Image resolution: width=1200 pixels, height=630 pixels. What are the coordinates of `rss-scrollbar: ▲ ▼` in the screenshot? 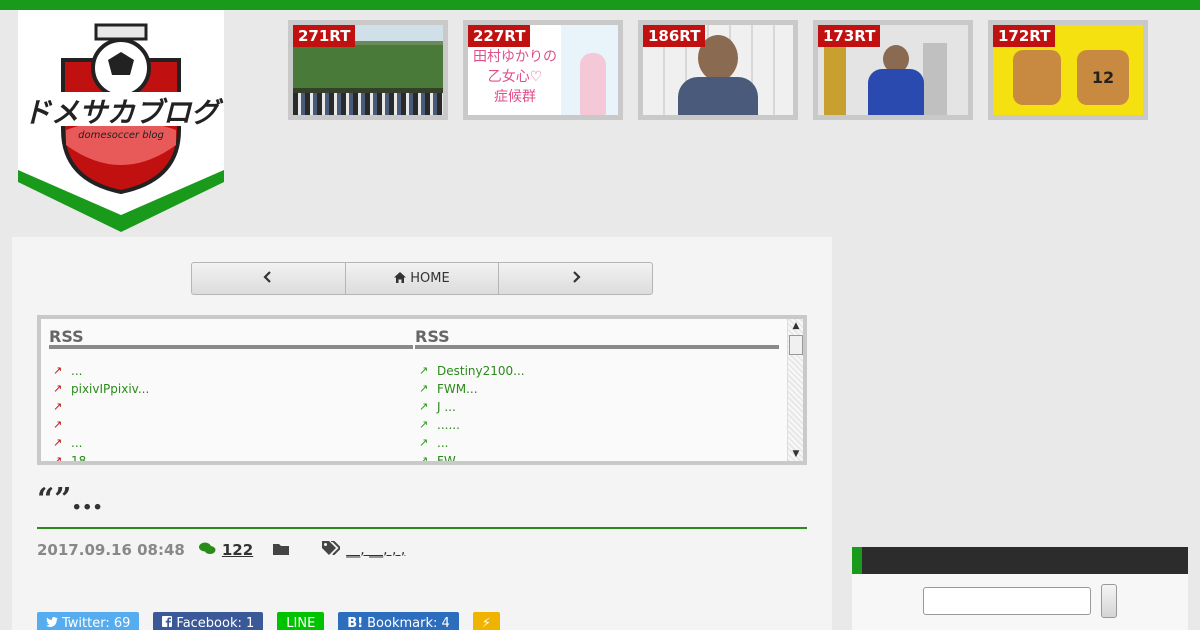 It's located at (795, 390).